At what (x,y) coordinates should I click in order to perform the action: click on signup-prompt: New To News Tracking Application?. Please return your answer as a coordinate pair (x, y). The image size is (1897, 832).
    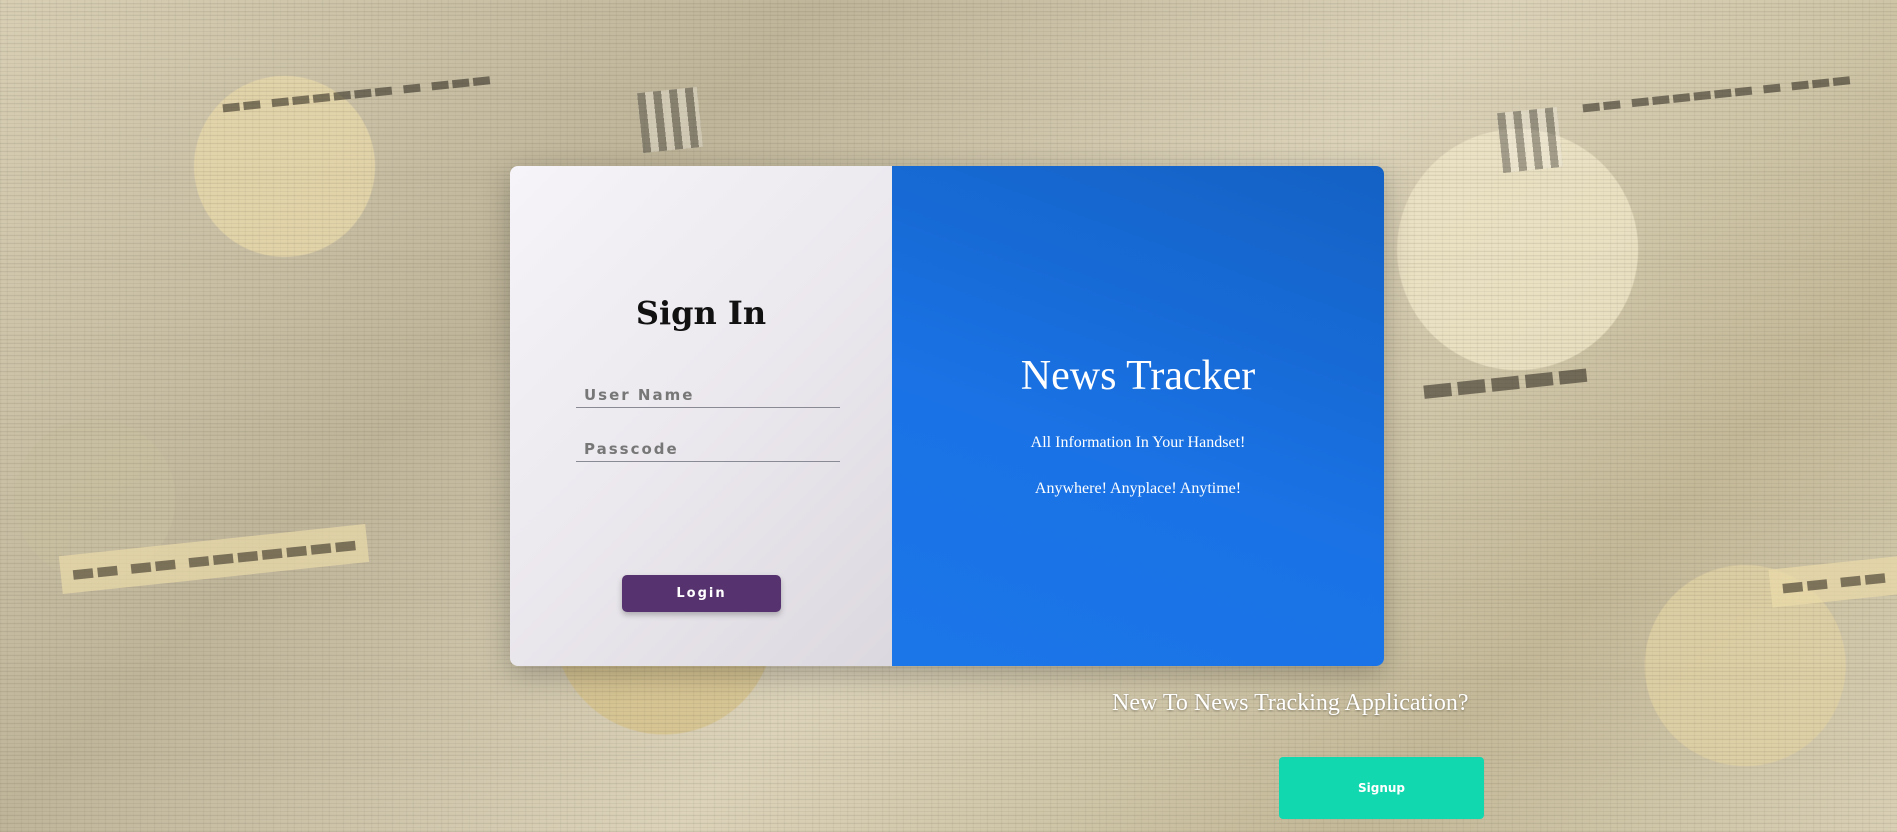
    Looking at the image, I should click on (1290, 703).